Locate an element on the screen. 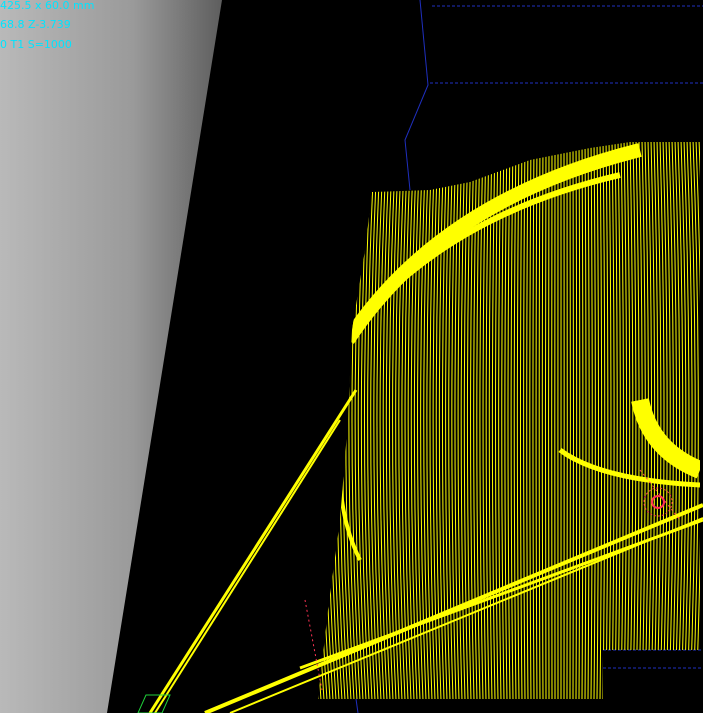 Image resolution: width=703 pixels, height=713 pixels. dimensions-readout: 425.5 x 60.0 mm is located at coordinates (47, 6).